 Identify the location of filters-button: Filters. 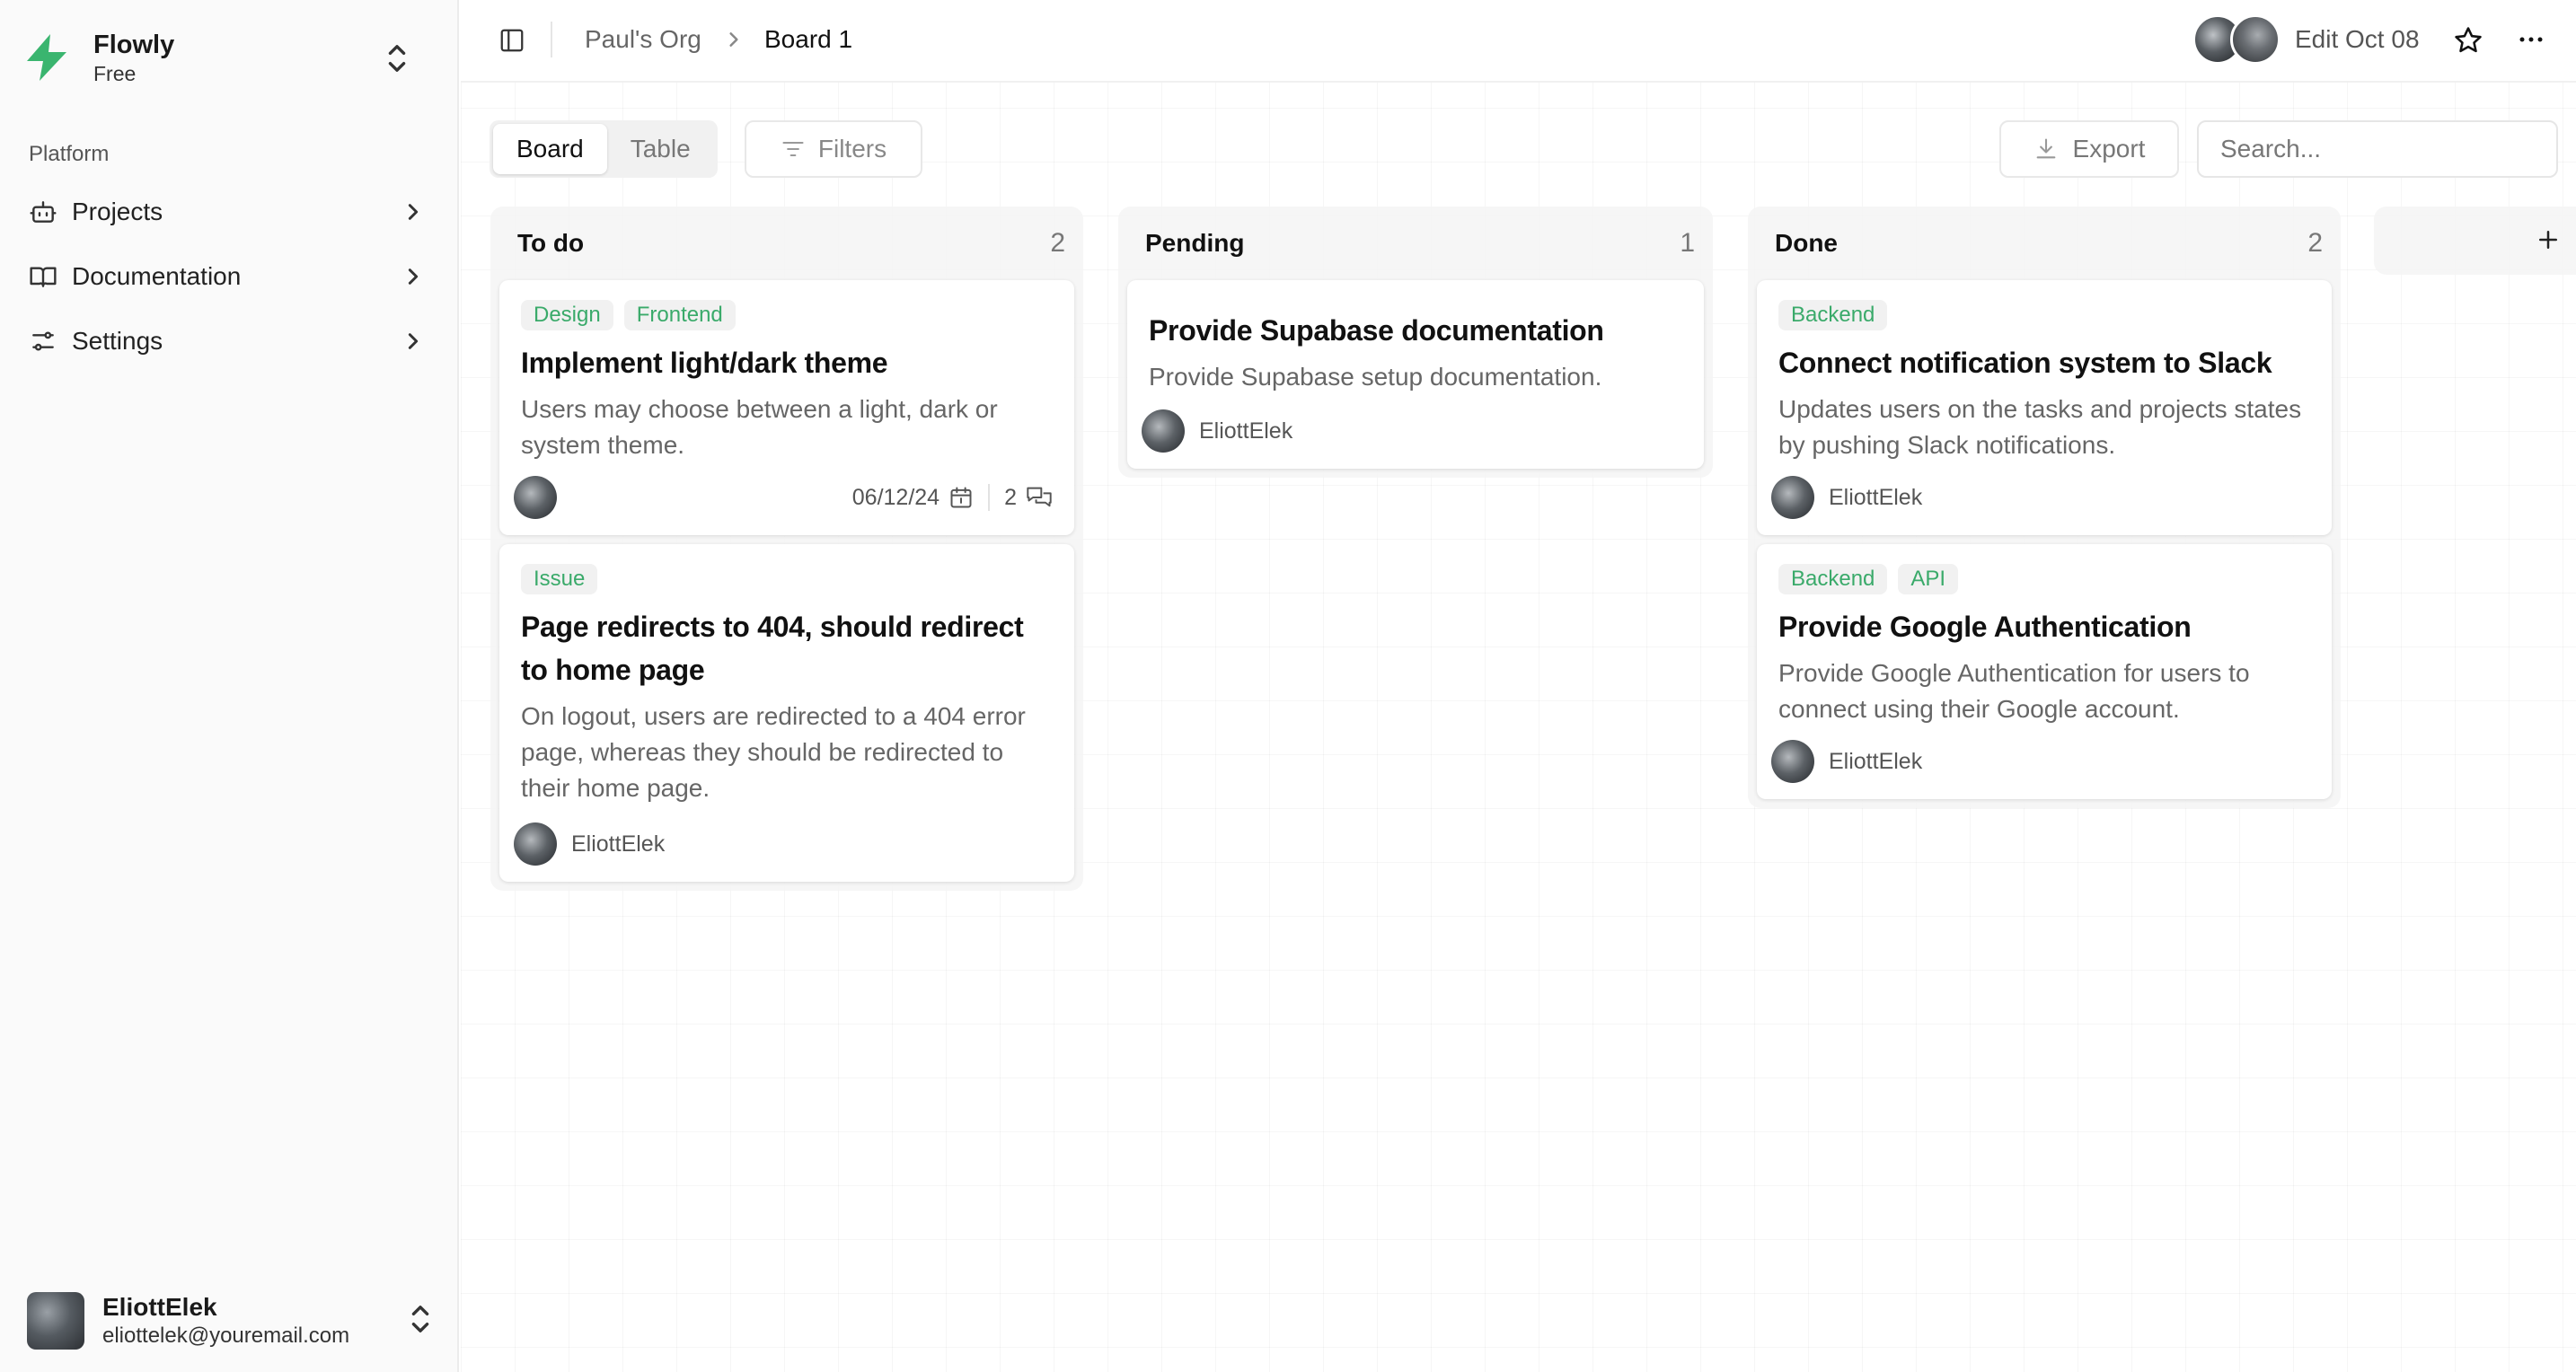
(833, 149).